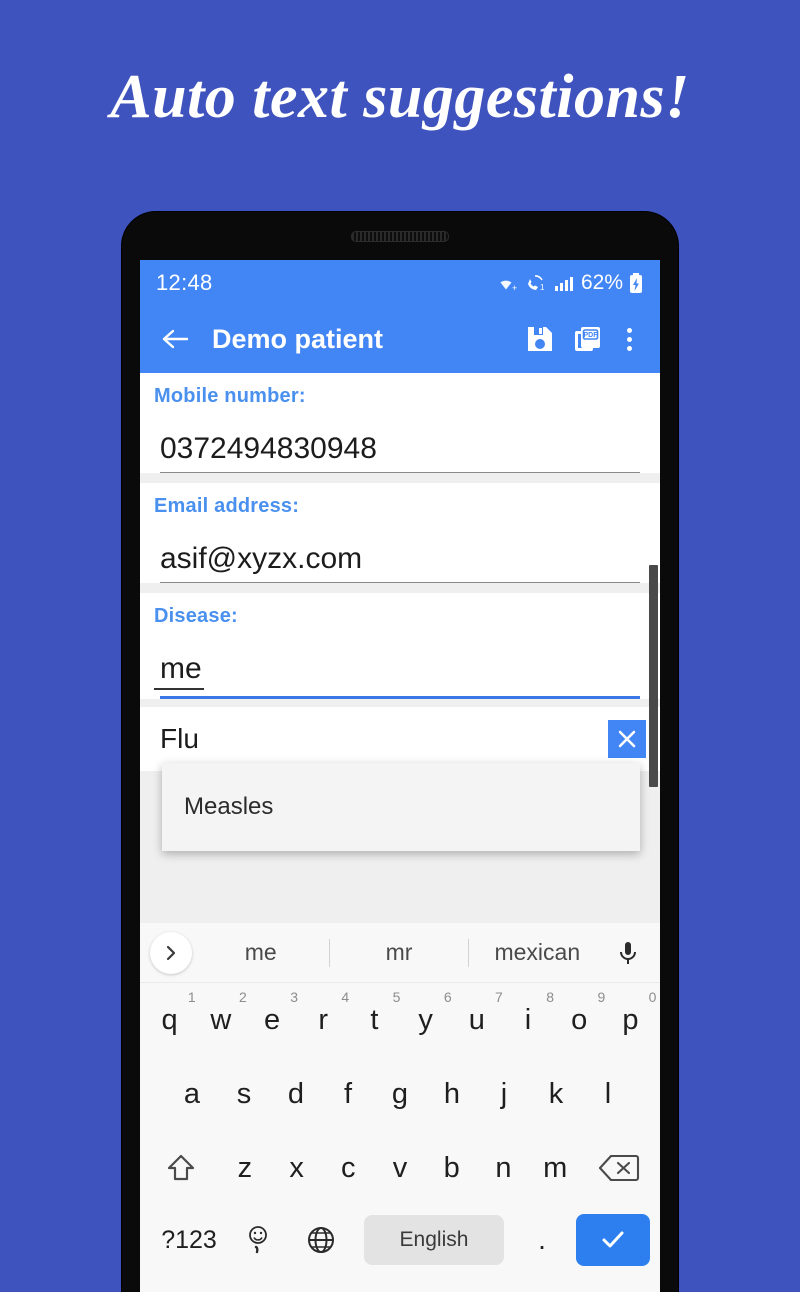 The image size is (800, 1292). I want to click on key-u: 7u, so click(477, 1020).